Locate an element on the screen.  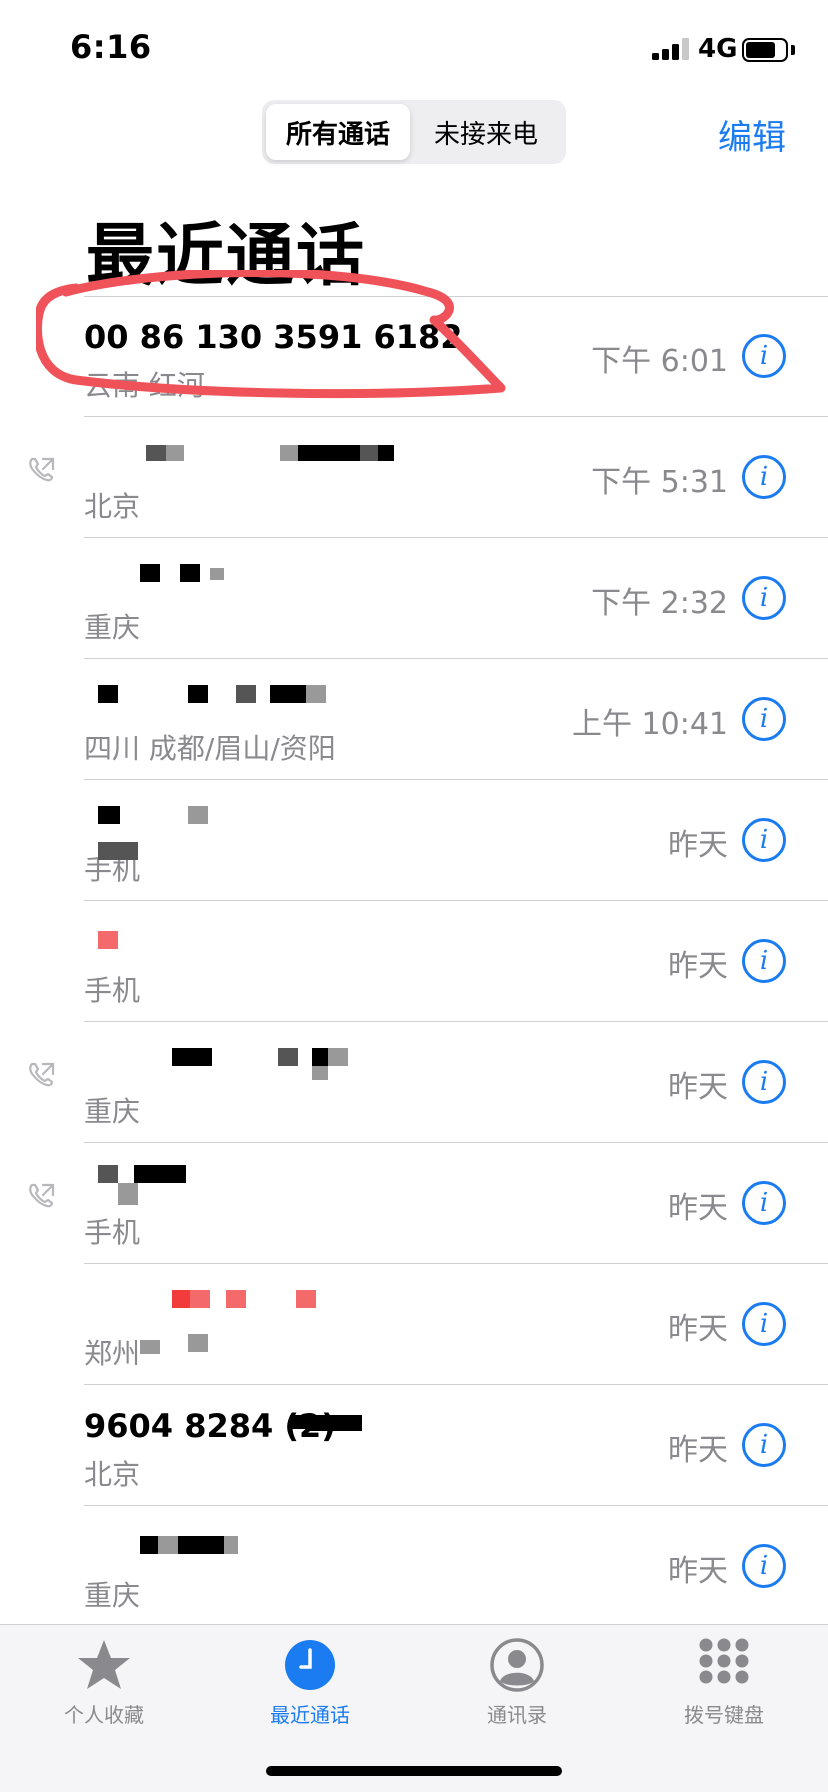
call-row: 重庆 下午 2:32 i is located at coordinates (414, 598).